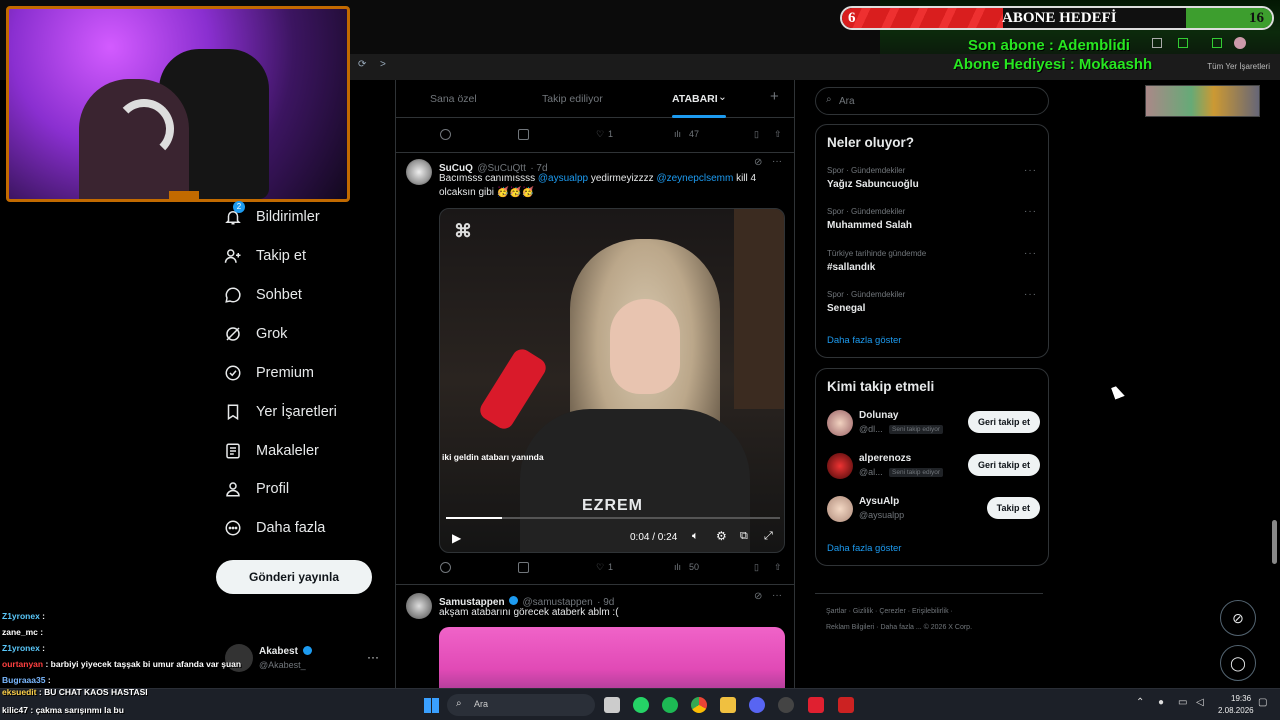 Image resolution: width=1280 pixels, height=720 pixels. I want to click on steam-icon, so click(786, 705).